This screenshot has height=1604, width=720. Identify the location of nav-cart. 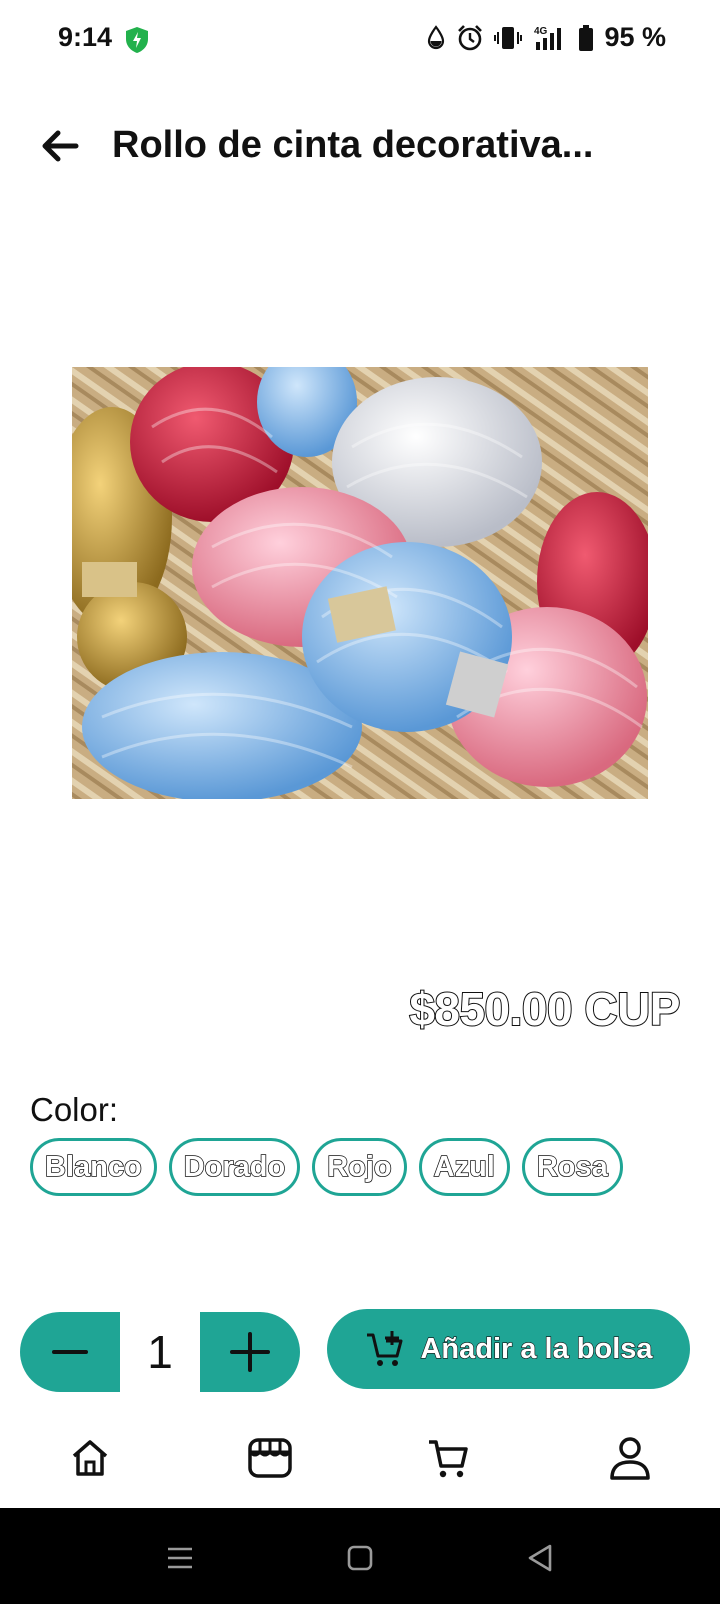
(448, 1458).